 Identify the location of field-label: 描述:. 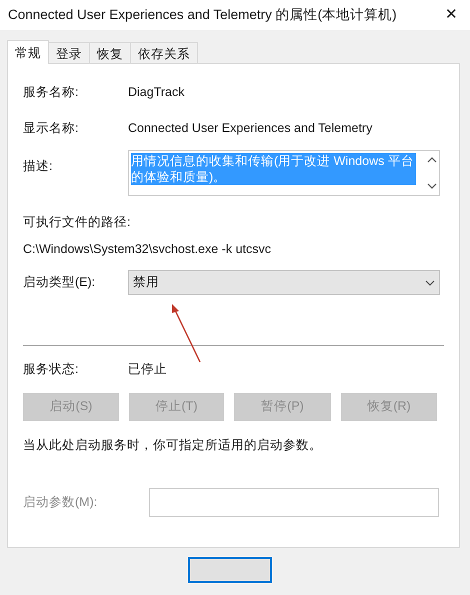
(38, 166).